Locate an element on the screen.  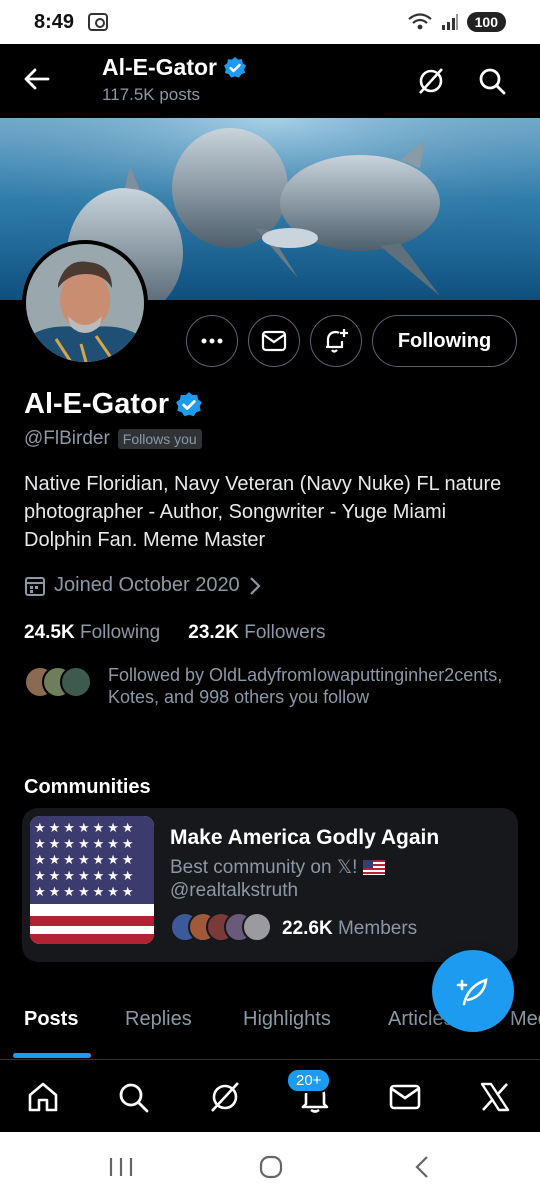
header-name-row: Al-E-Gator is located at coordinates (174, 67).